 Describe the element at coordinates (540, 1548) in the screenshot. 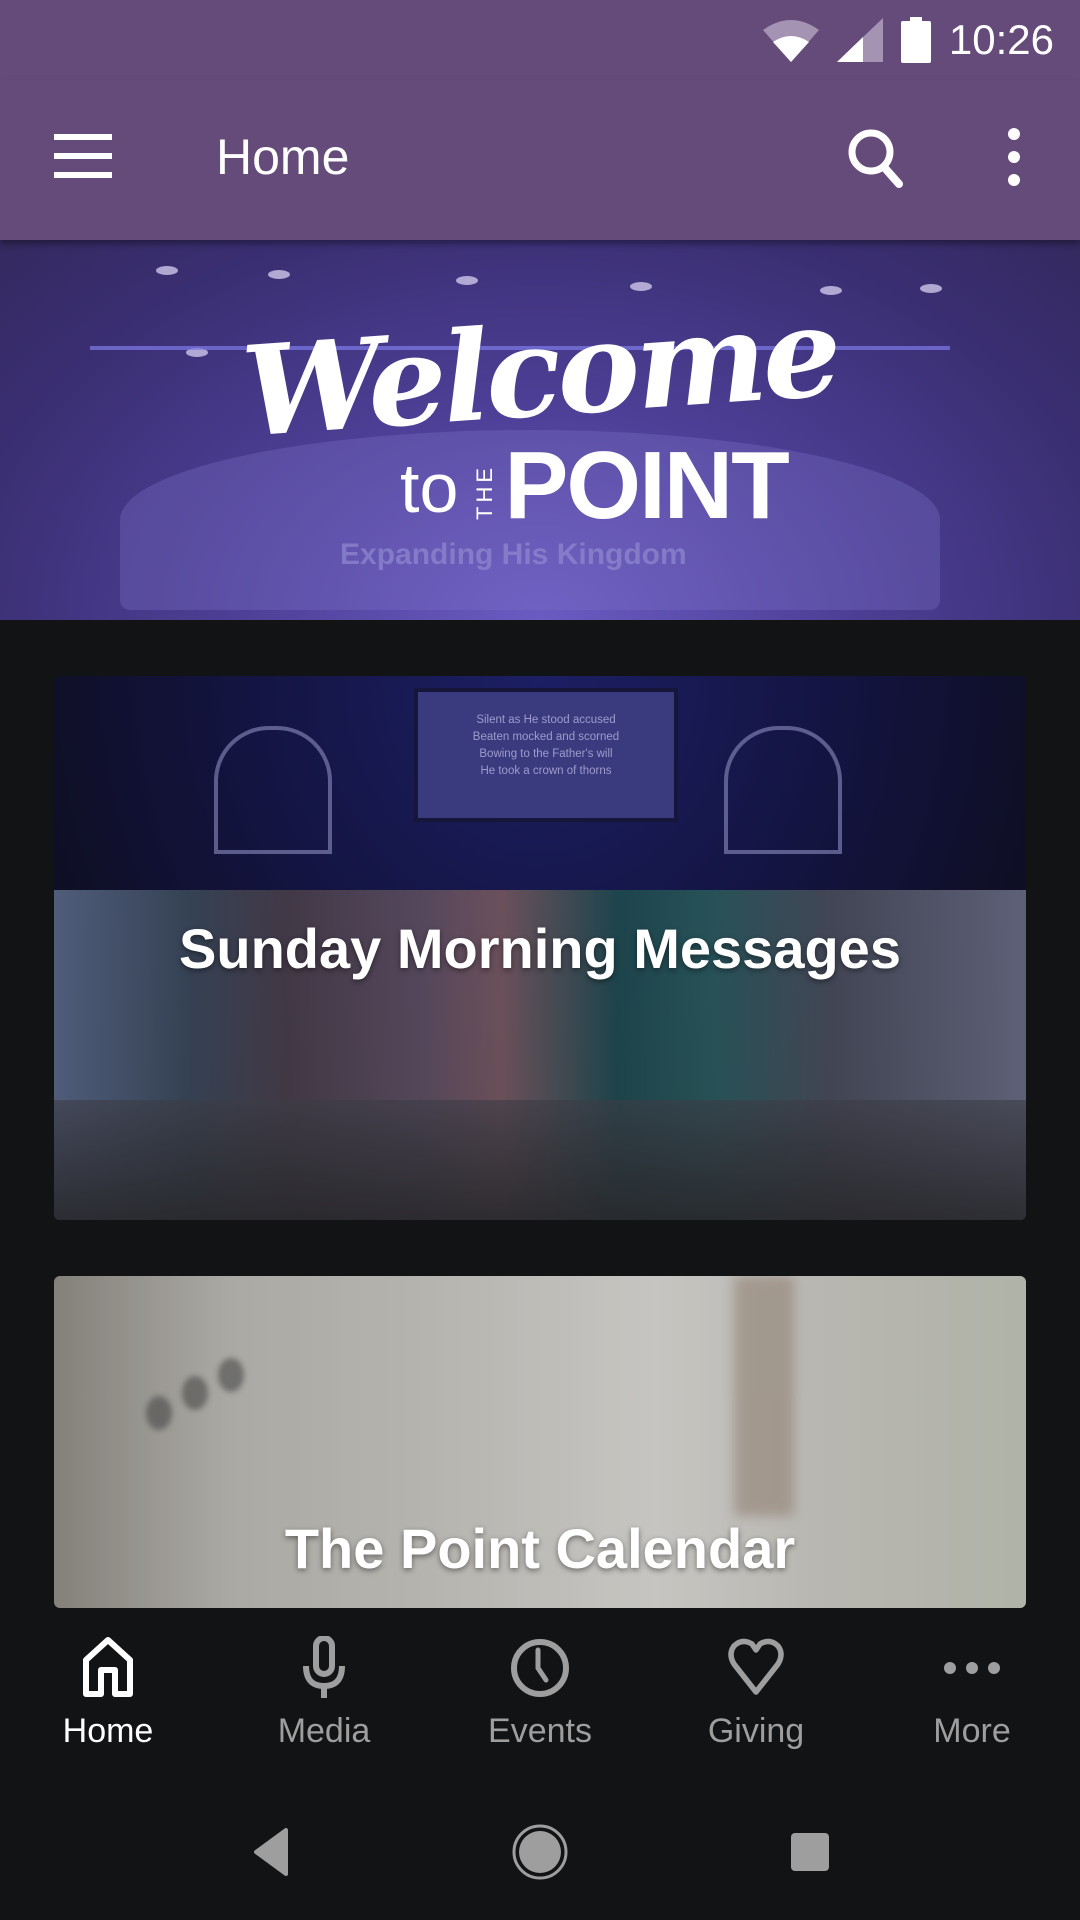

I see `card-title: The Point Calendar` at that location.